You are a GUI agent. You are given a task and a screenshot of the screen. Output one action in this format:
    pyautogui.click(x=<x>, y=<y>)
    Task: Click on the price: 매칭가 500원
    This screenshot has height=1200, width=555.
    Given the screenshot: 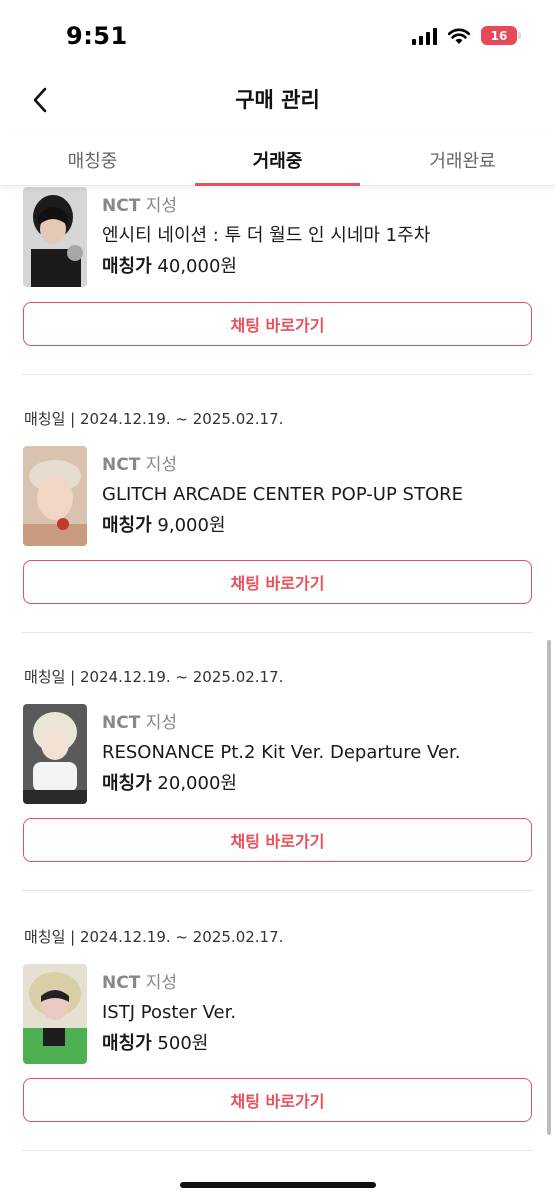 What is the action you would take?
    pyautogui.click(x=155, y=1043)
    